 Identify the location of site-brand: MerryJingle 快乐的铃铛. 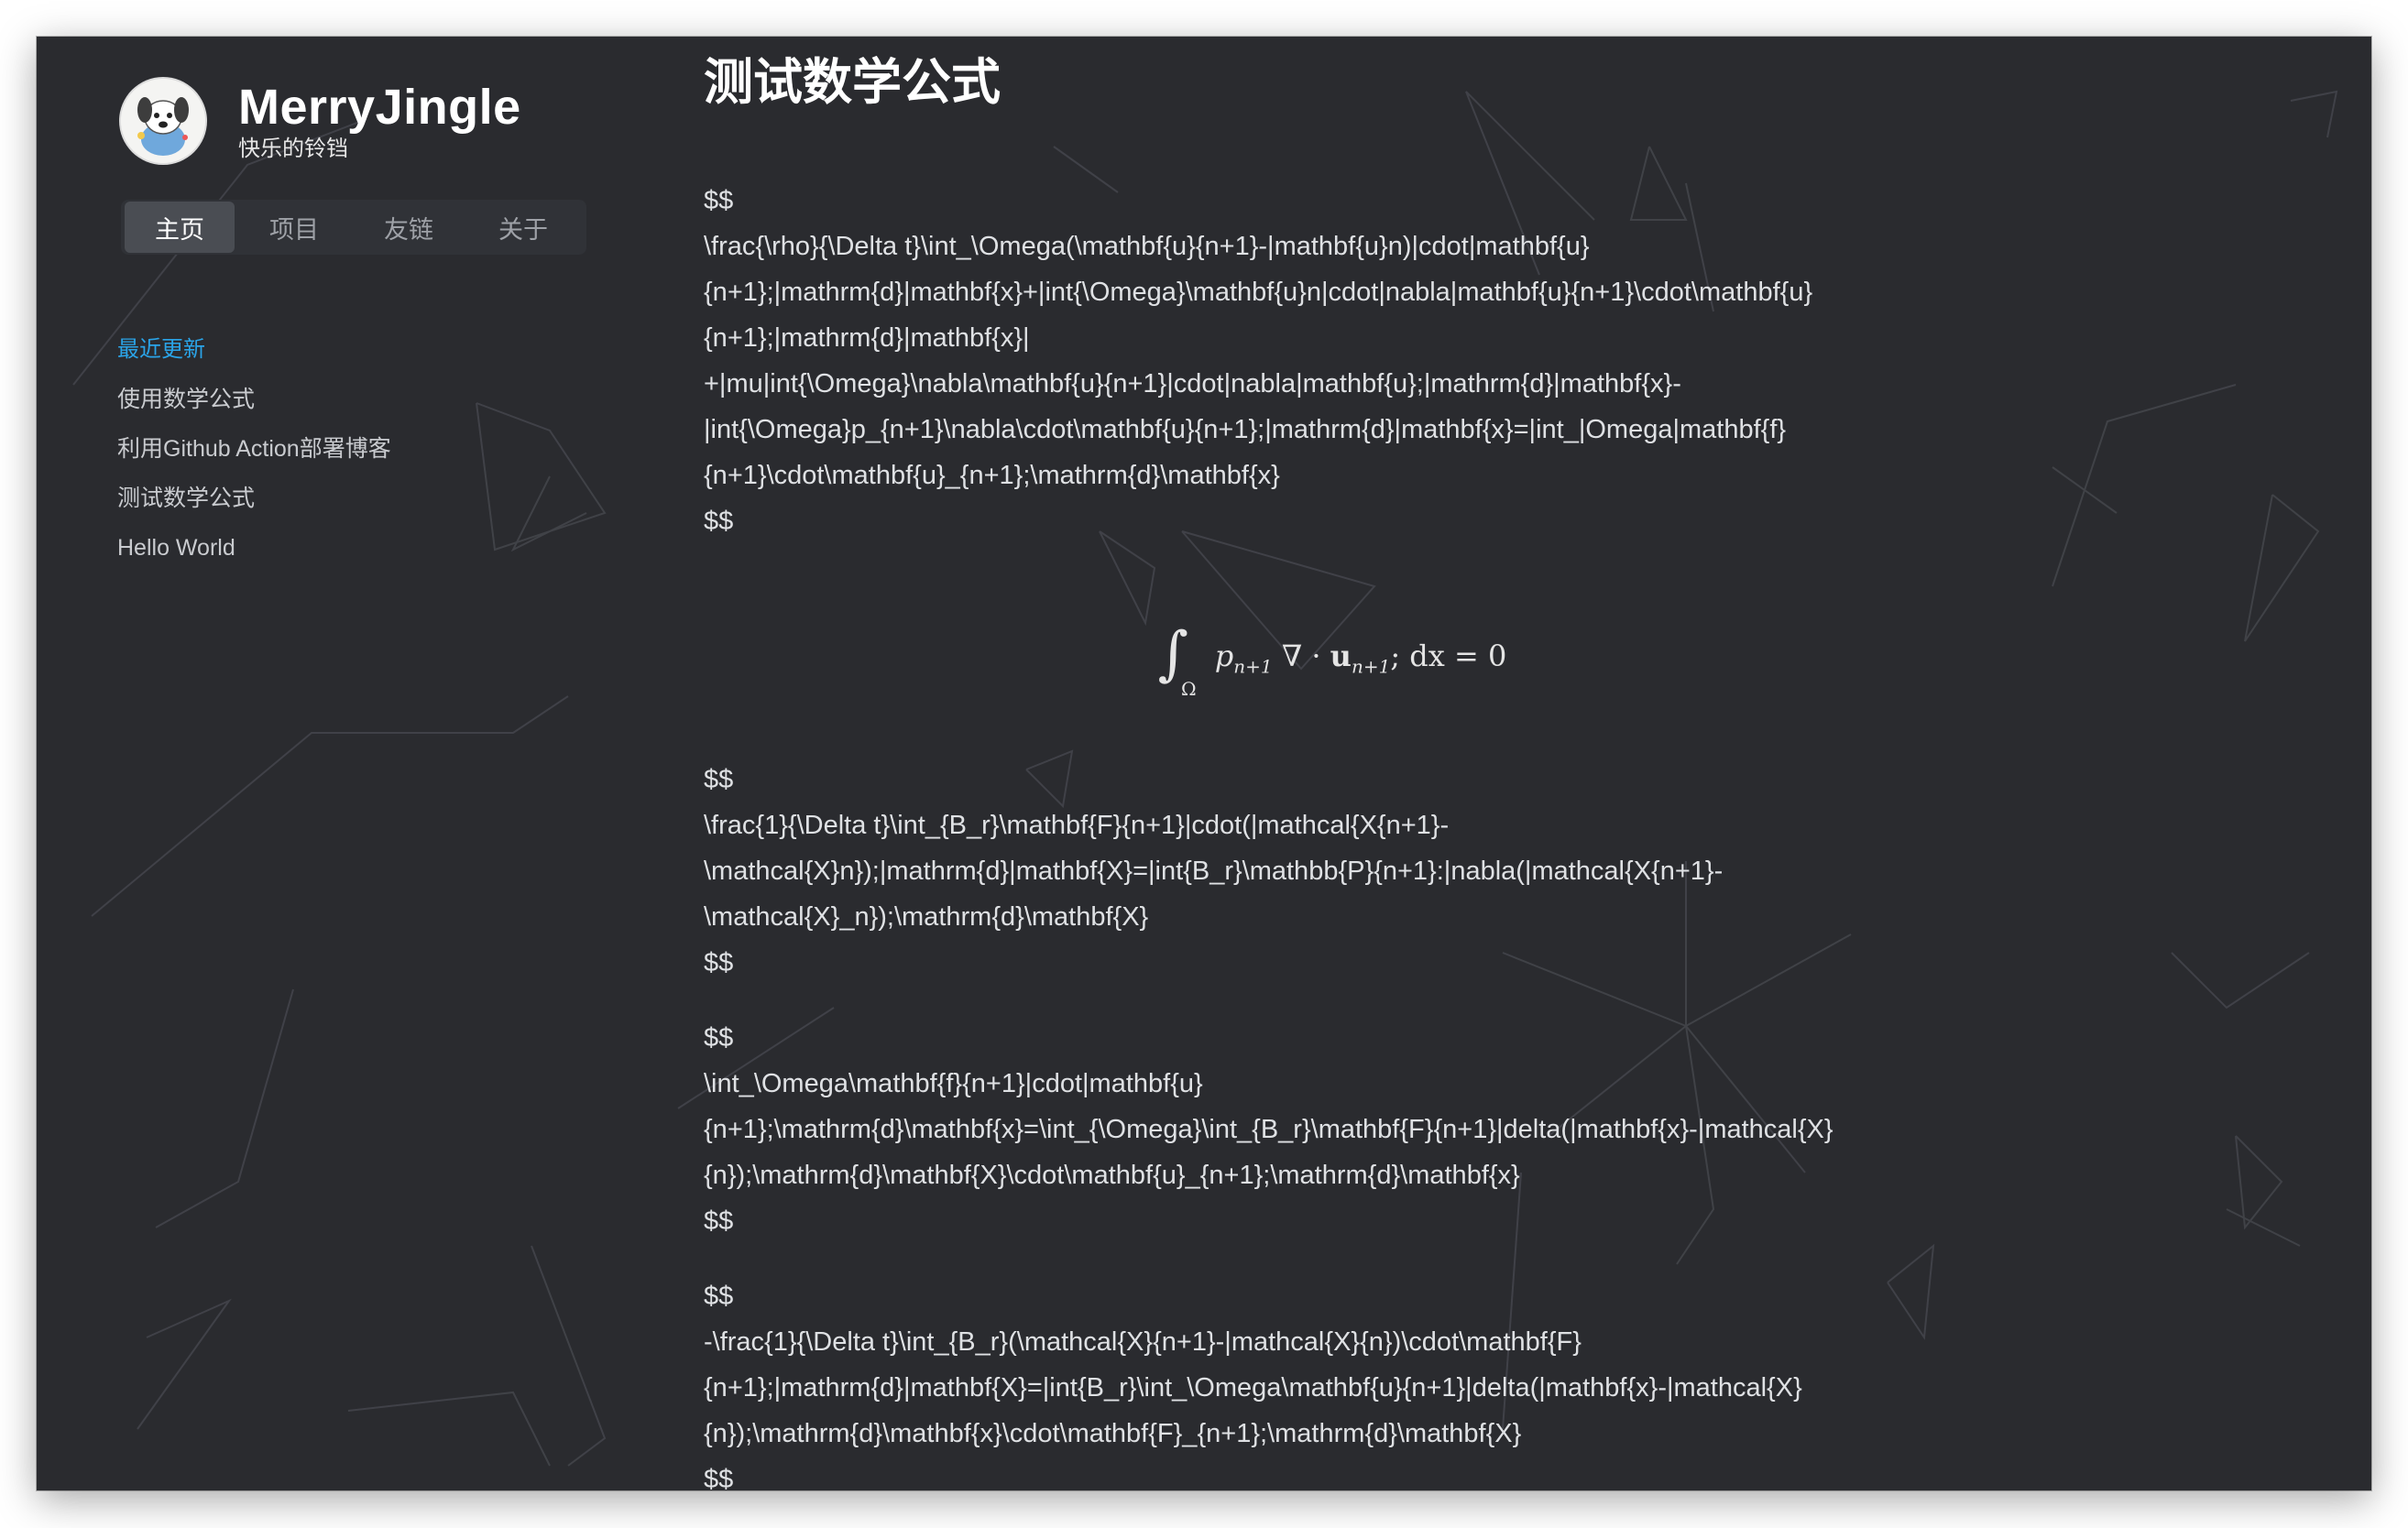
(321, 121).